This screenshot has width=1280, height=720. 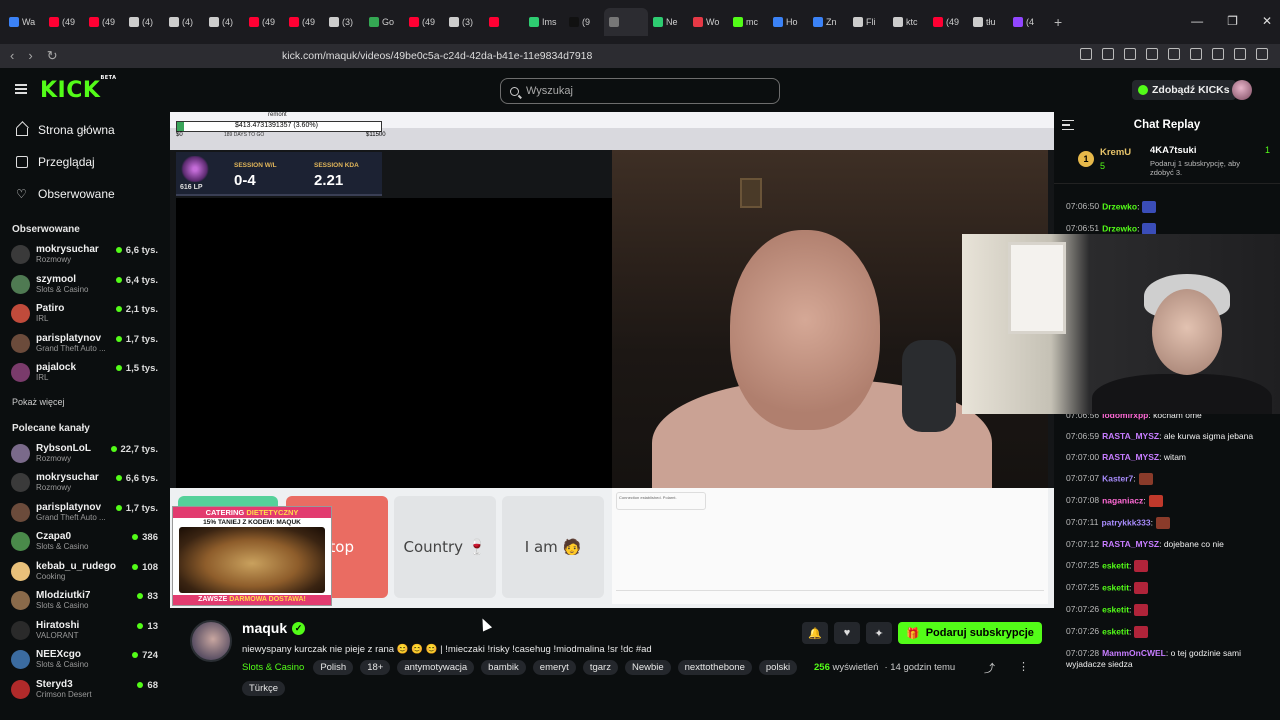 I want to click on browser-tab: tłu, so click(x=988, y=22).